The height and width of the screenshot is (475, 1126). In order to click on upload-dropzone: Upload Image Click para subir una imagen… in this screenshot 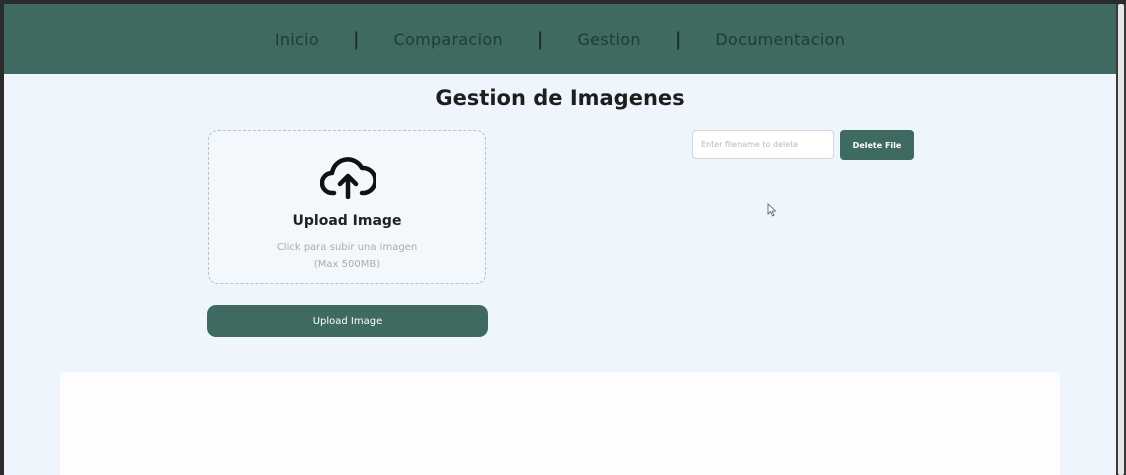, I will do `click(347, 207)`.